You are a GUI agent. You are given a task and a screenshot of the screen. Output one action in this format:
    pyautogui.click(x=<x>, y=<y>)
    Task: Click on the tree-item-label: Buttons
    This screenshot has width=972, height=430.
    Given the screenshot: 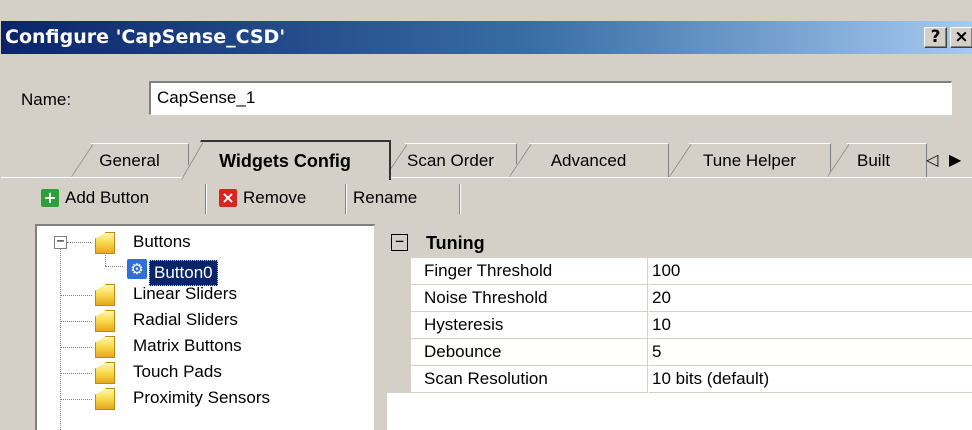 What is the action you would take?
    pyautogui.click(x=162, y=241)
    